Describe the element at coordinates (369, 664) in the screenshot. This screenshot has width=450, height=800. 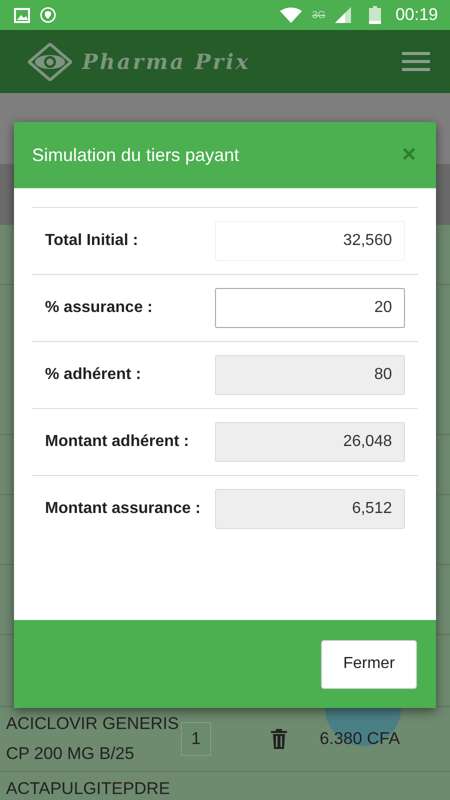
I see `close-dialog-button: Fermer` at that location.